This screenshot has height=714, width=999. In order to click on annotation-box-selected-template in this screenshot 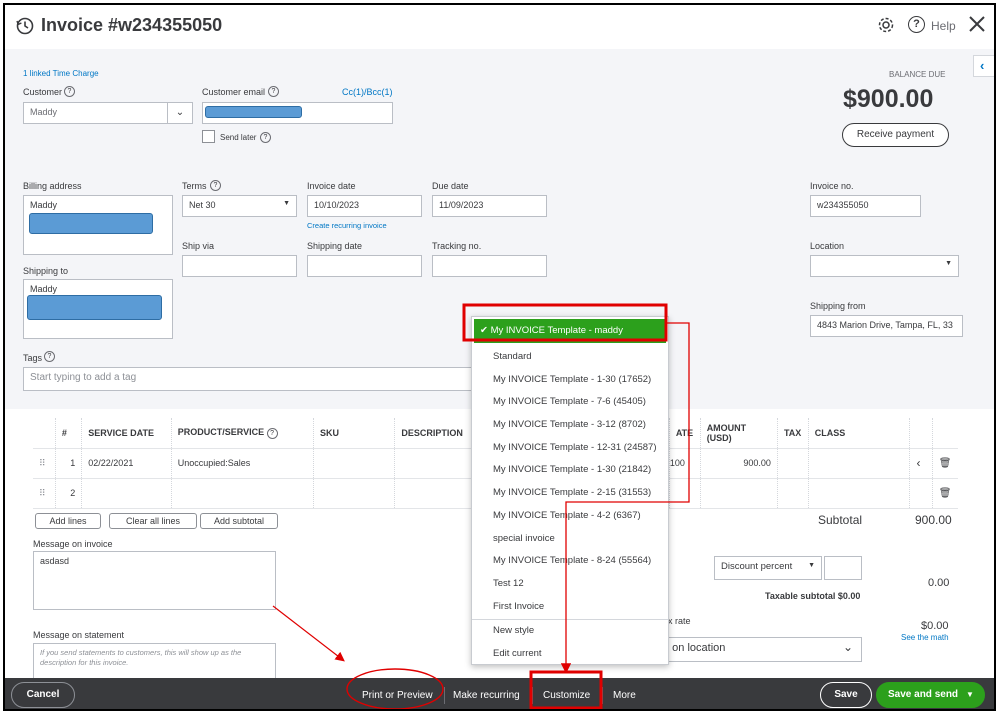, I will do `click(565, 322)`.